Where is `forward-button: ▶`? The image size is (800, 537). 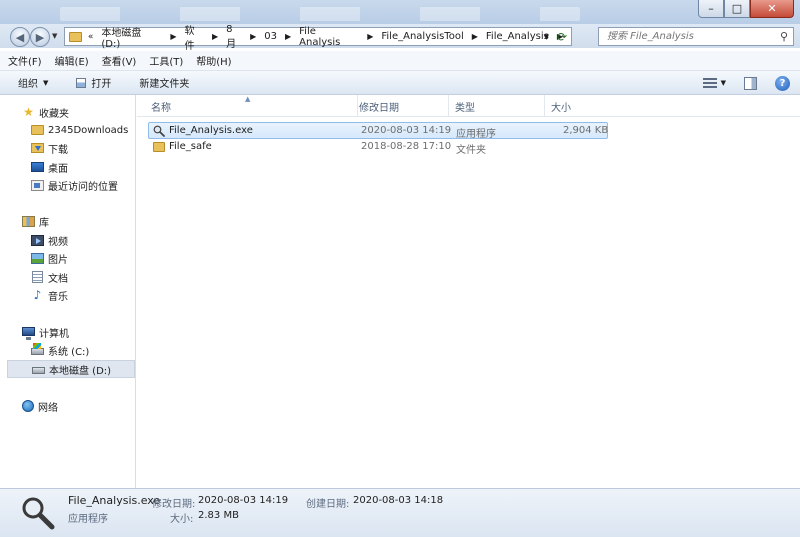
forward-button: ▶ is located at coordinates (40, 37).